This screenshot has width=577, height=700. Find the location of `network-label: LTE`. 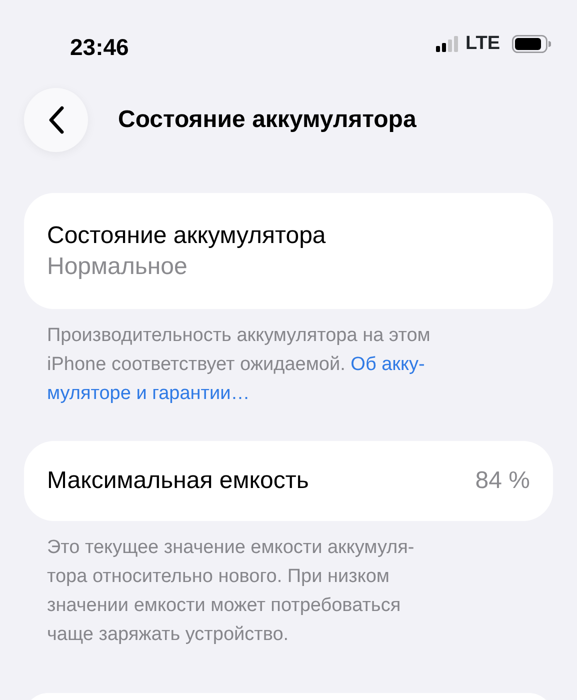

network-label: LTE is located at coordinates (483, 44).